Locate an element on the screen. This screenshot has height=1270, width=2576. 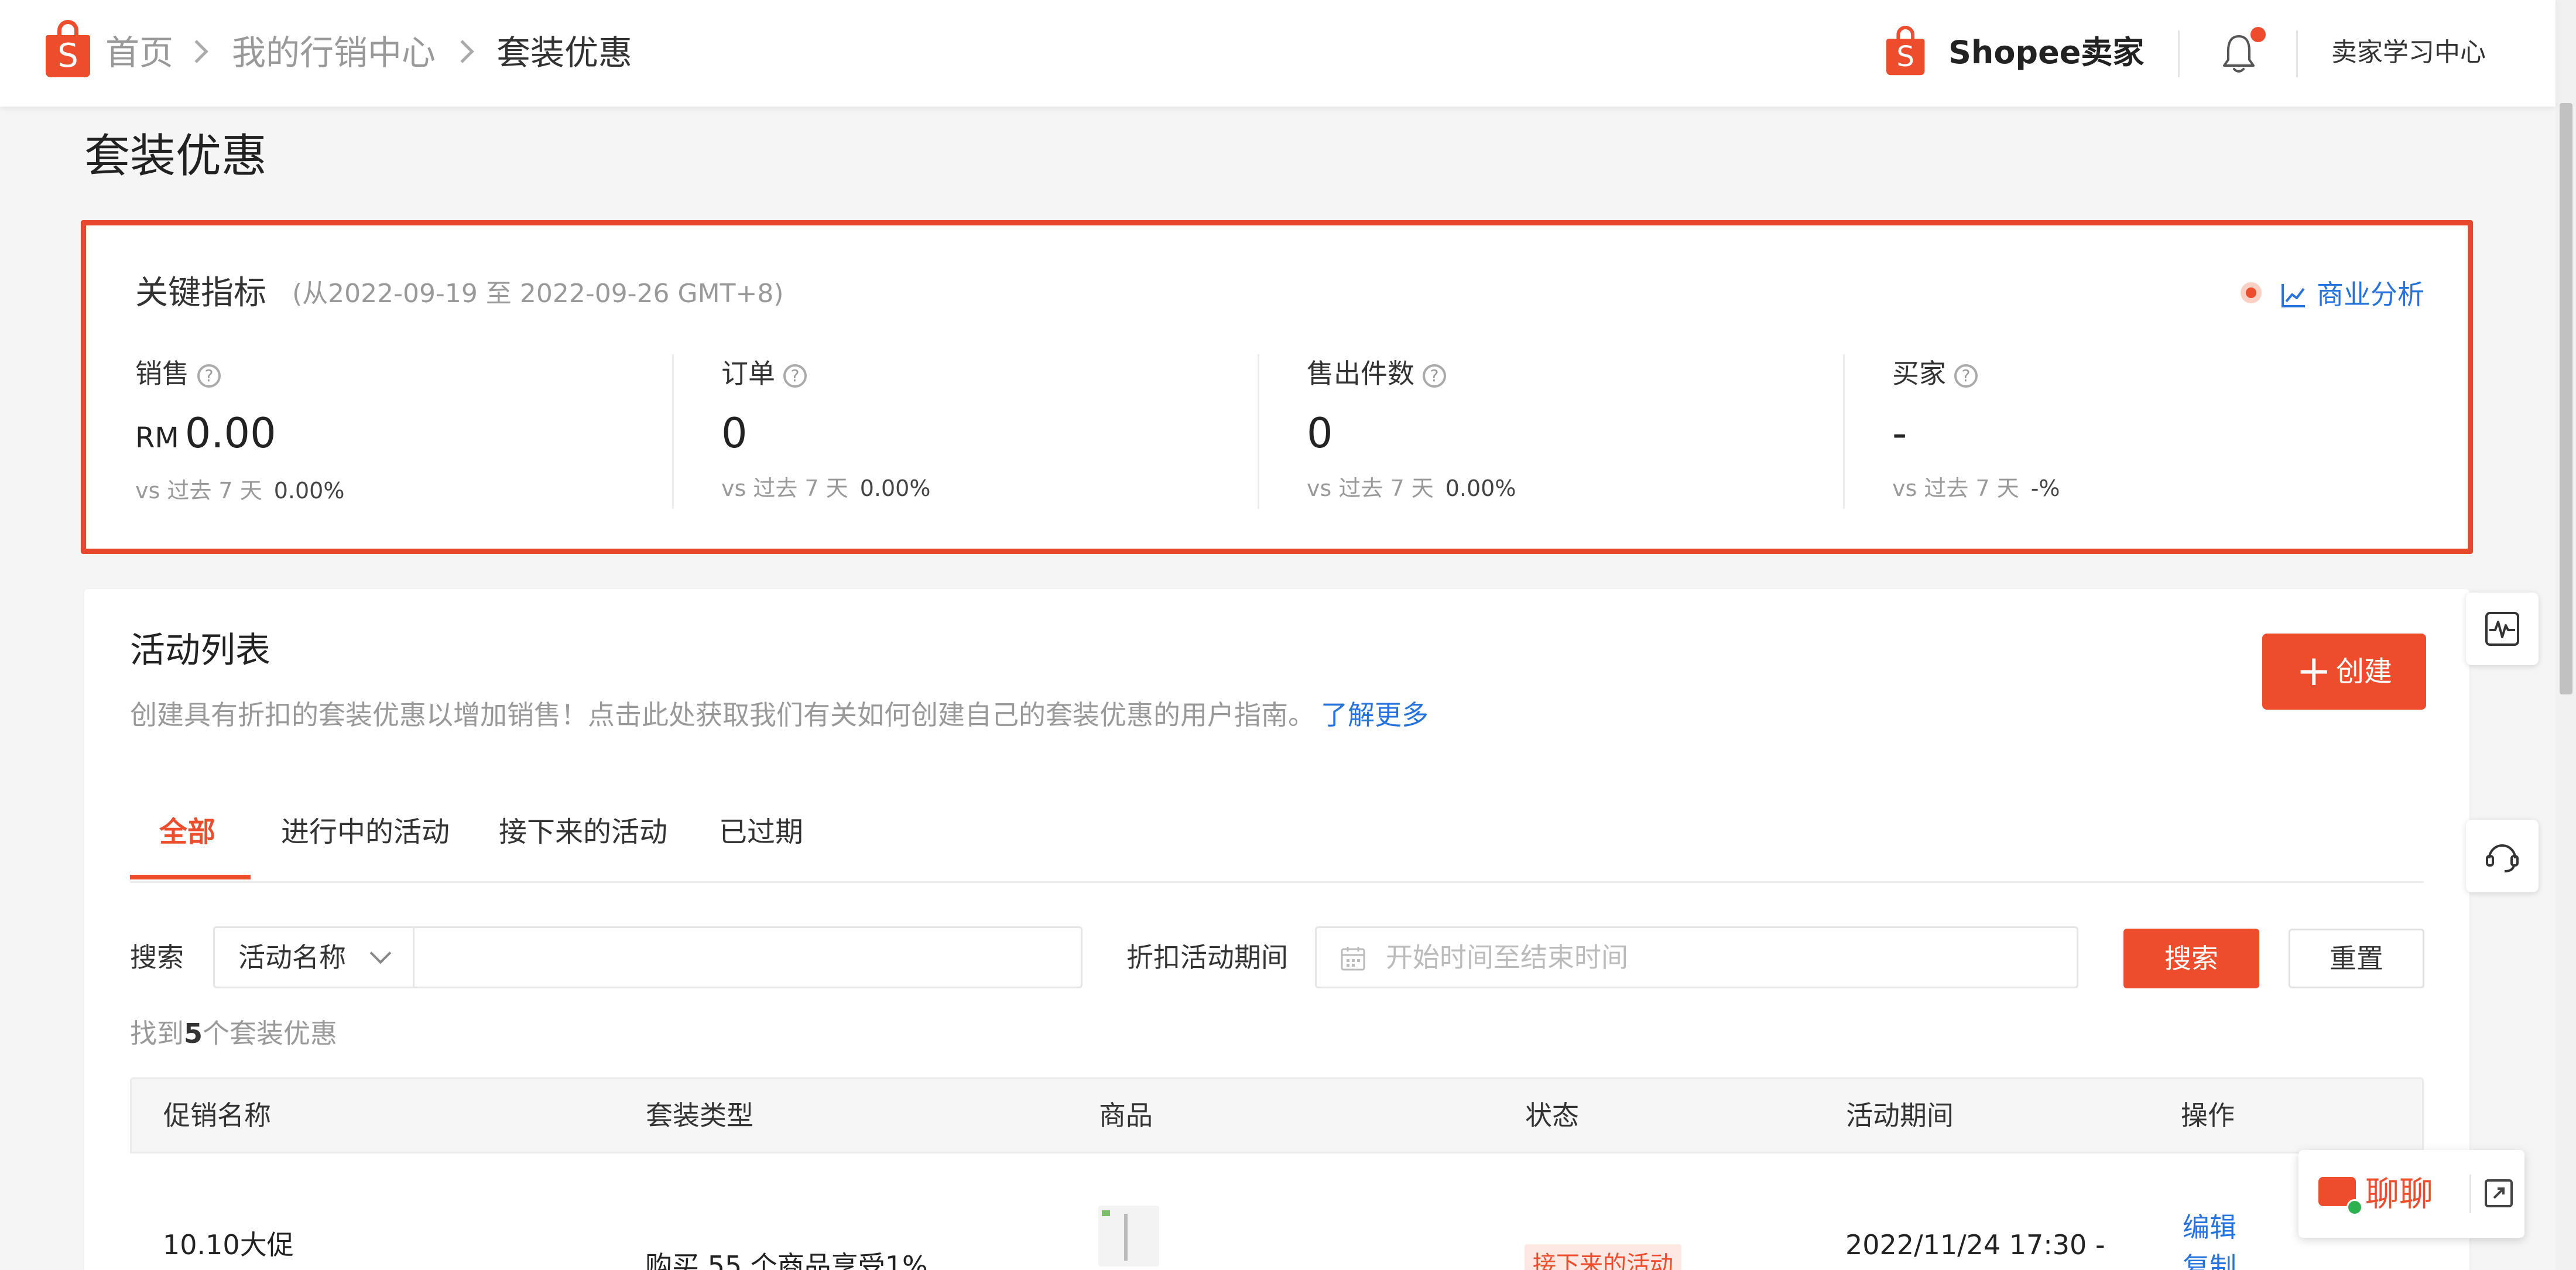
key-metrics-title: 关键指标 is located at coordinates (200, 293).